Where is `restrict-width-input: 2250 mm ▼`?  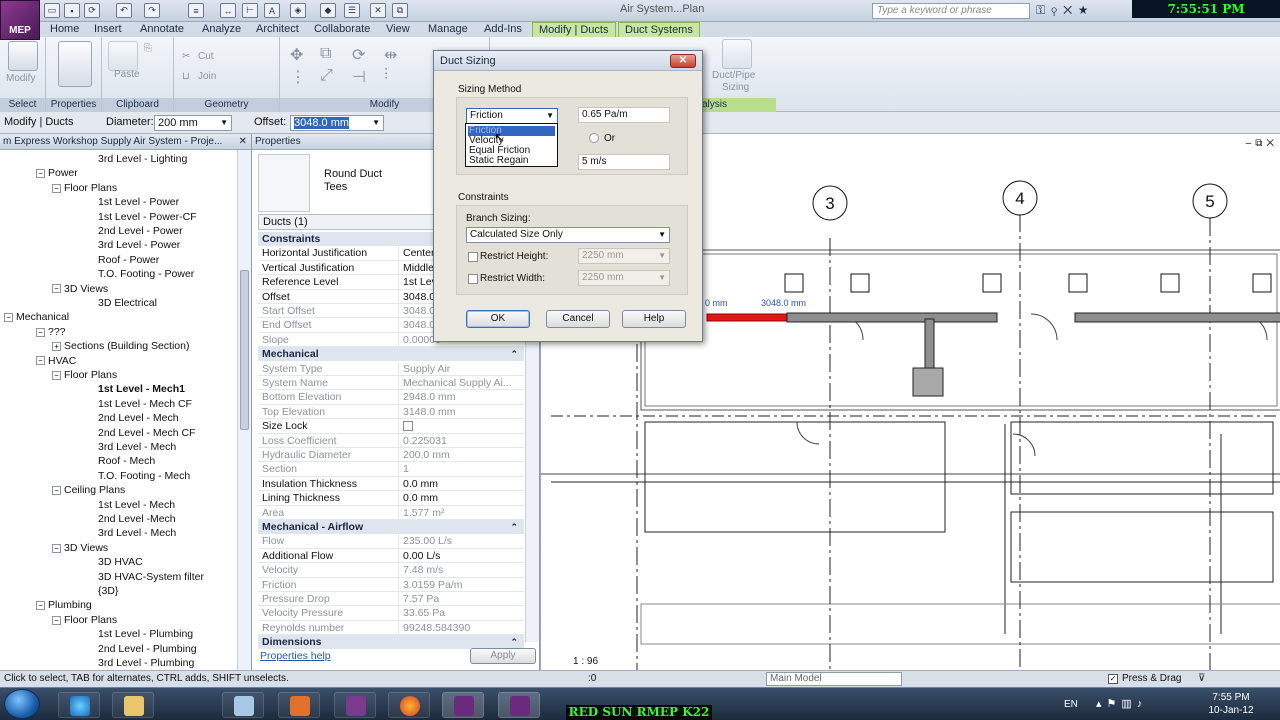 restrict-width-input: 2250 mm ▼ is located at coordinates (624, 278).